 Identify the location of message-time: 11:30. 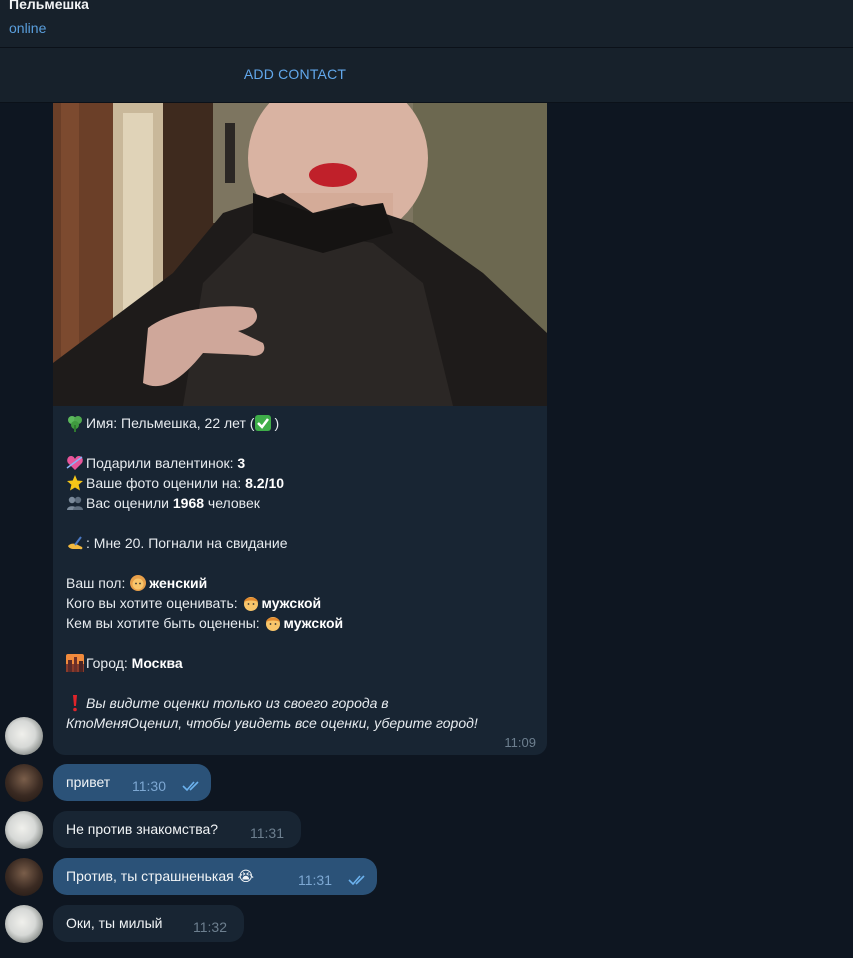
(149, 786).